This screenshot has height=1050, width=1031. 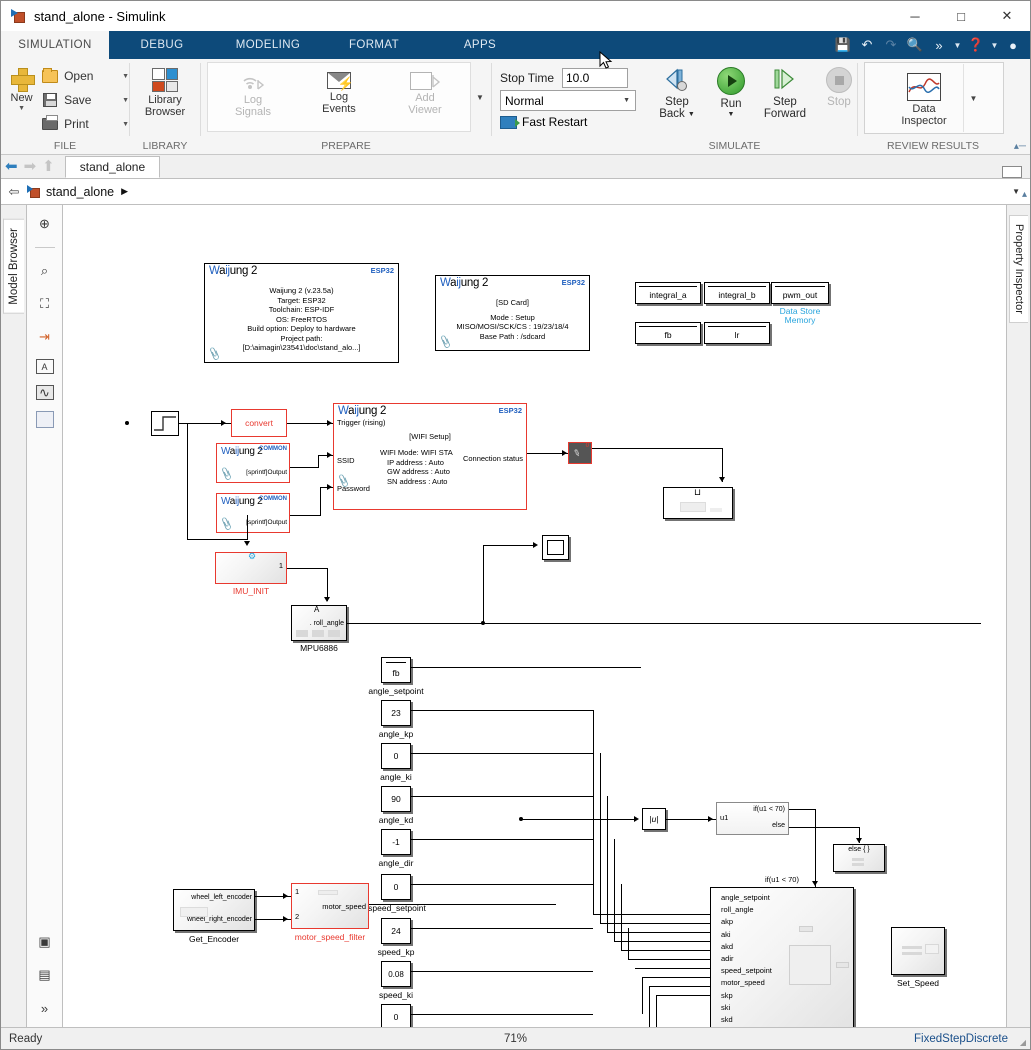 What do you see at coordinates (568, 100) in the screenshot?
I see `simulation-mode-select: Normal ▼` at bounding box center [568, 100].